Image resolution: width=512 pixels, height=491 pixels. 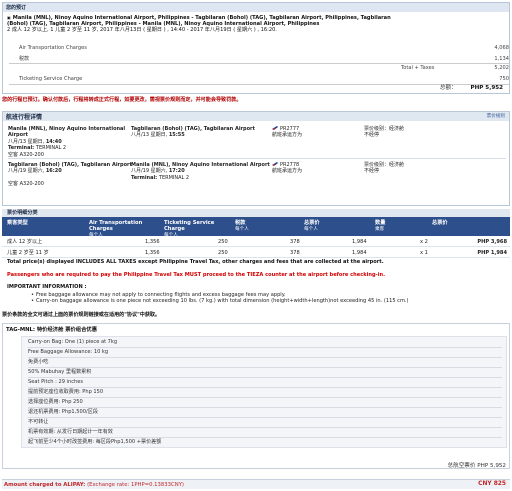 What do you see at coordinates (448, 88) in the screenshot?
I see `total-label: 总额：` at bounding box center [448, 88].